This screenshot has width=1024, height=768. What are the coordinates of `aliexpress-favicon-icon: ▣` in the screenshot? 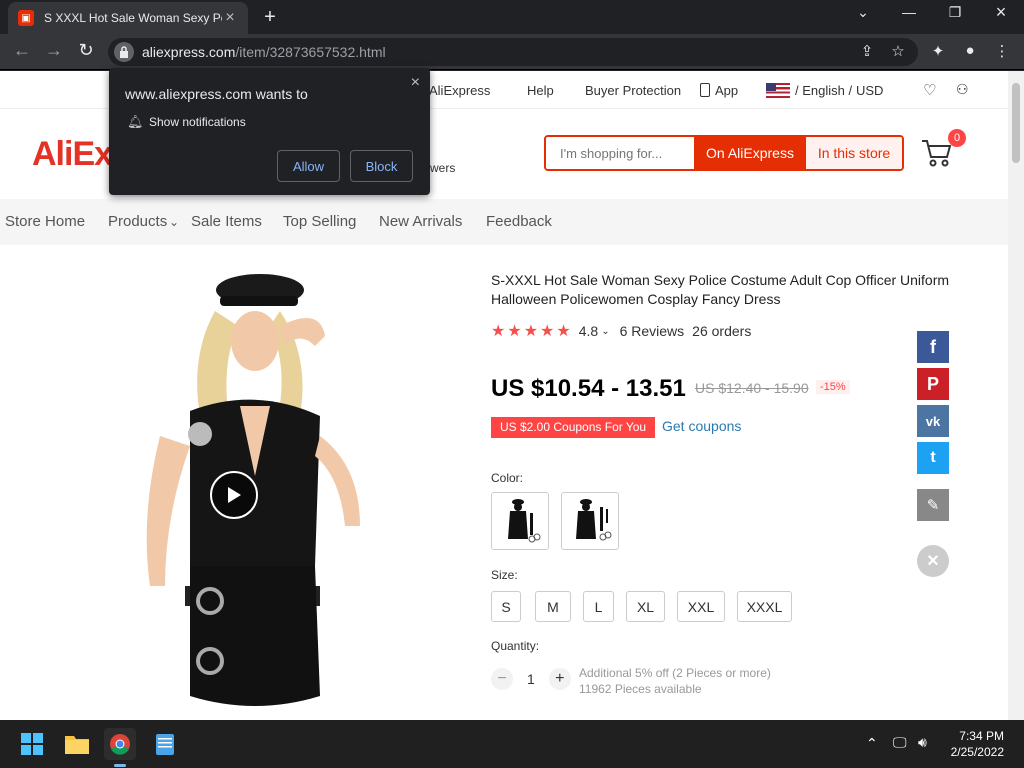 It's located at (26, 18).